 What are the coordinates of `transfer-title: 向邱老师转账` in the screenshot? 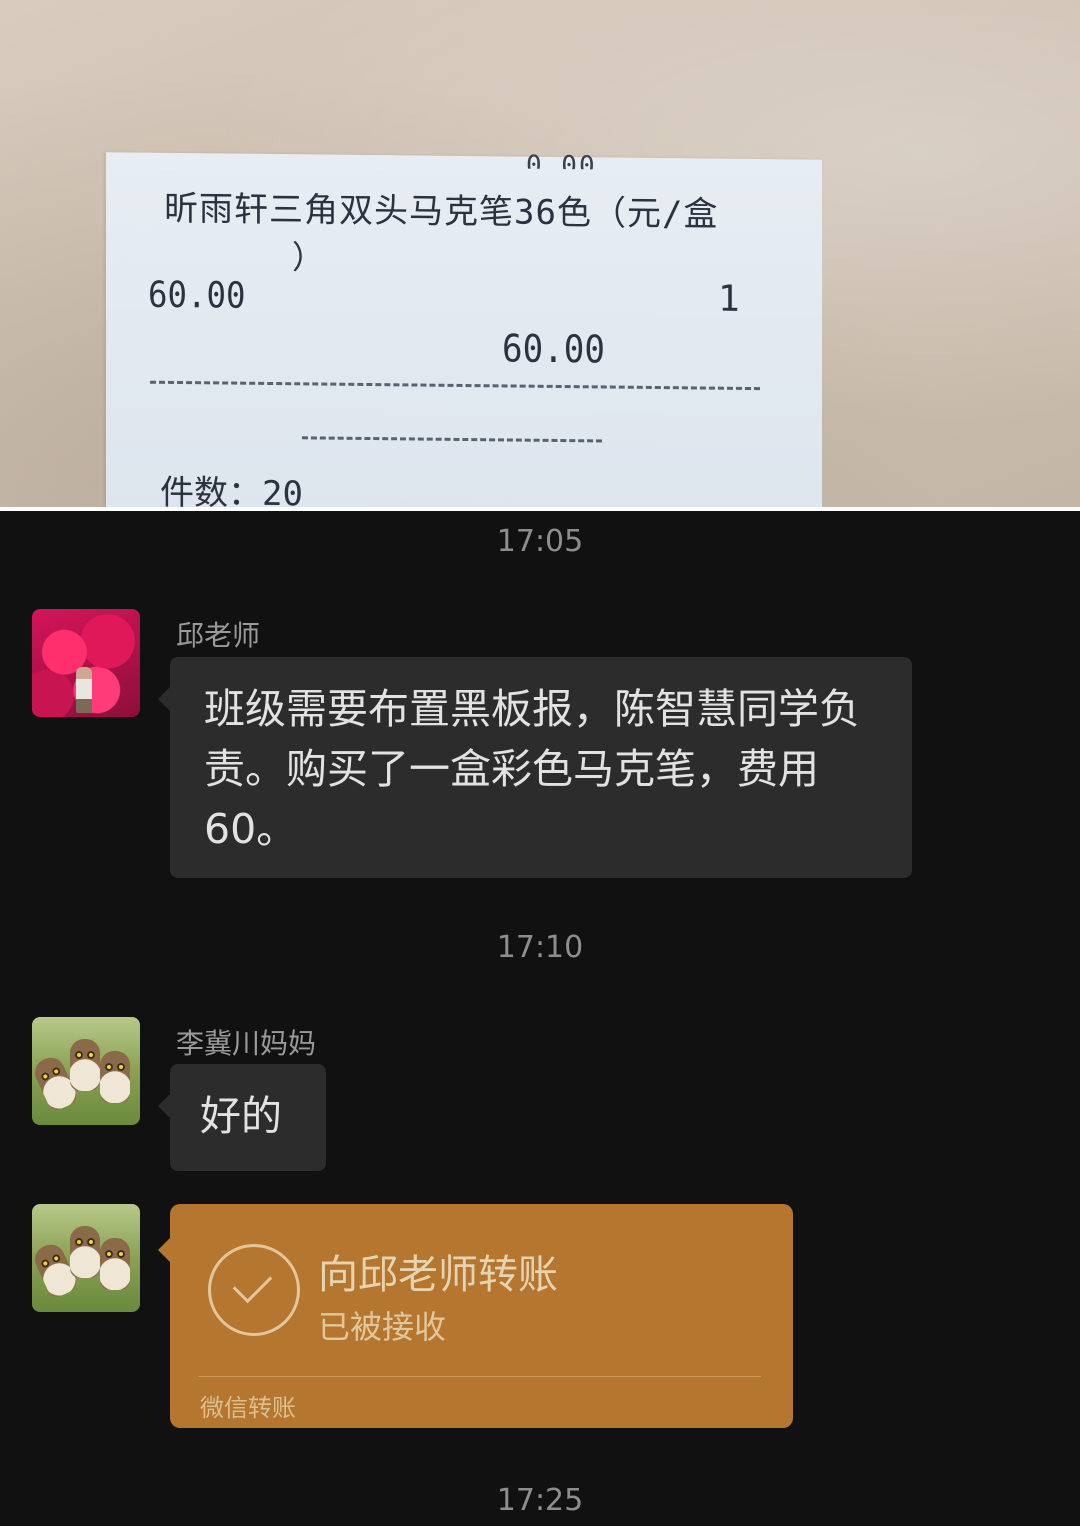 It's located at (438, 1275).